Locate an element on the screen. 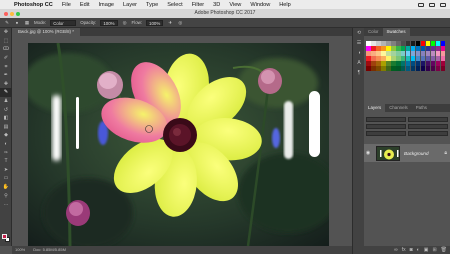 Image resolution: width=450 pixels, height=254 pixels. trash-icon: 🗑︎ is located at coordinates (444, 250).